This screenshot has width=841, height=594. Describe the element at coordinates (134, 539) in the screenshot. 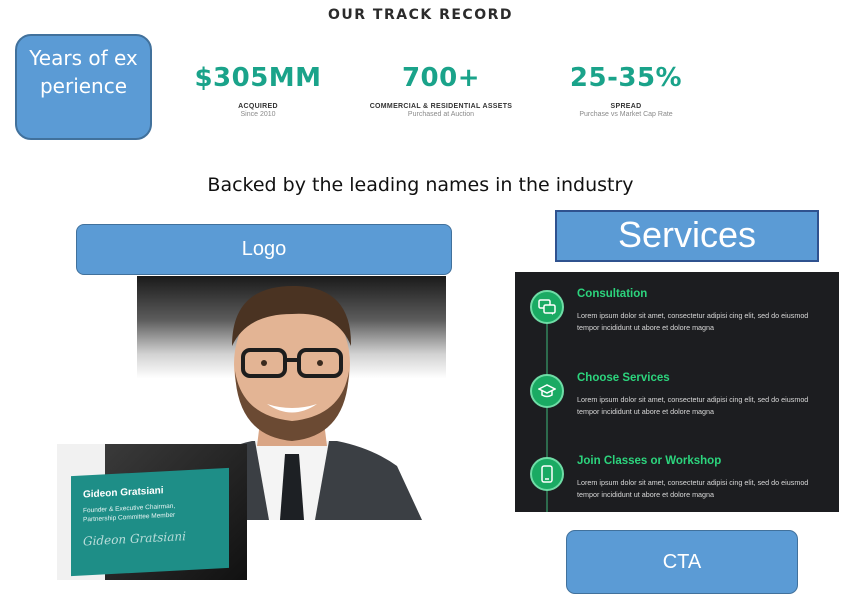

I see `signature-image: Gideon Gratsiani` at that location.